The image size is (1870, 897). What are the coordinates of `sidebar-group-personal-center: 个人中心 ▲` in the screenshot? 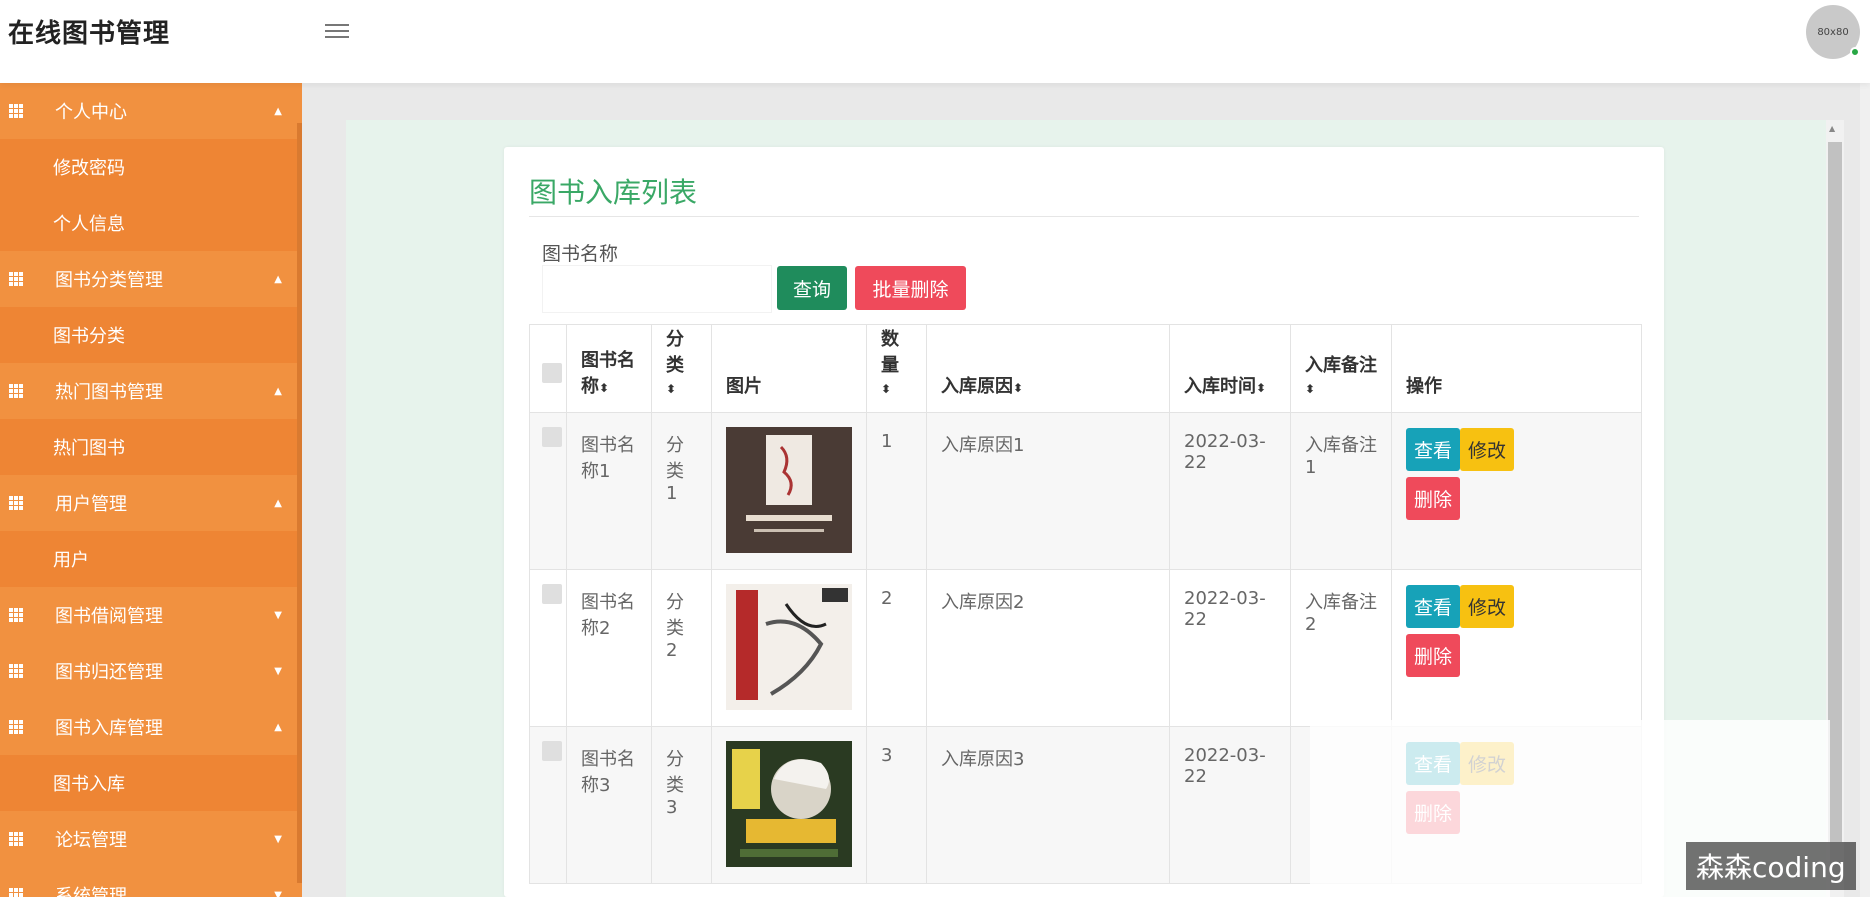 It's located at (151, 111).